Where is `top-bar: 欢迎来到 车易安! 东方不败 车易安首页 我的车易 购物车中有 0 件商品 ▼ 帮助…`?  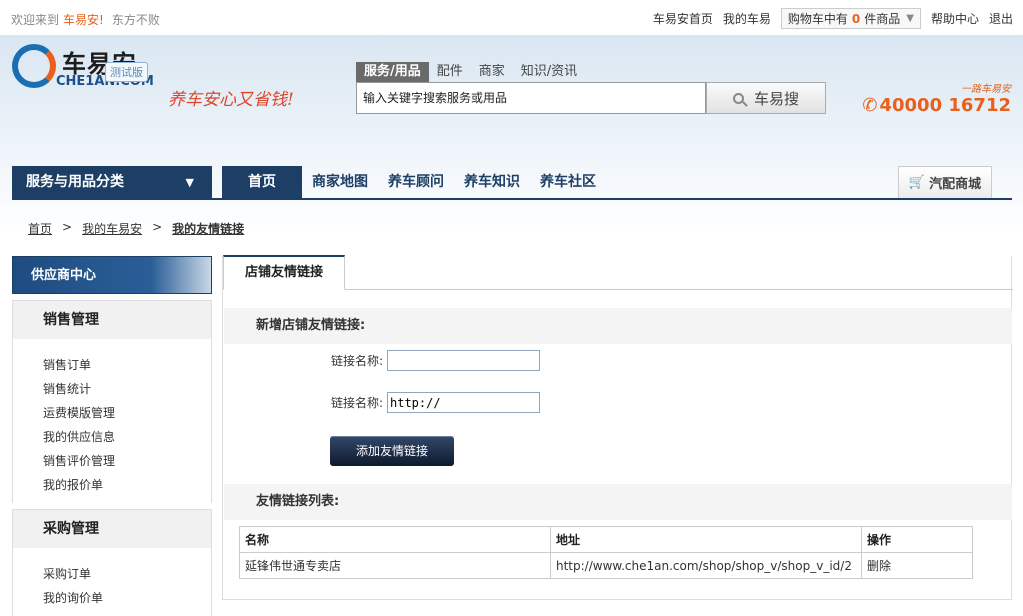
top-bar: 欢迎来到 车易安! 东方不败 车易安首页 我的车易 购物车中有 0 件商品 ▼ 帮助… is located at coordinates (511, 18).